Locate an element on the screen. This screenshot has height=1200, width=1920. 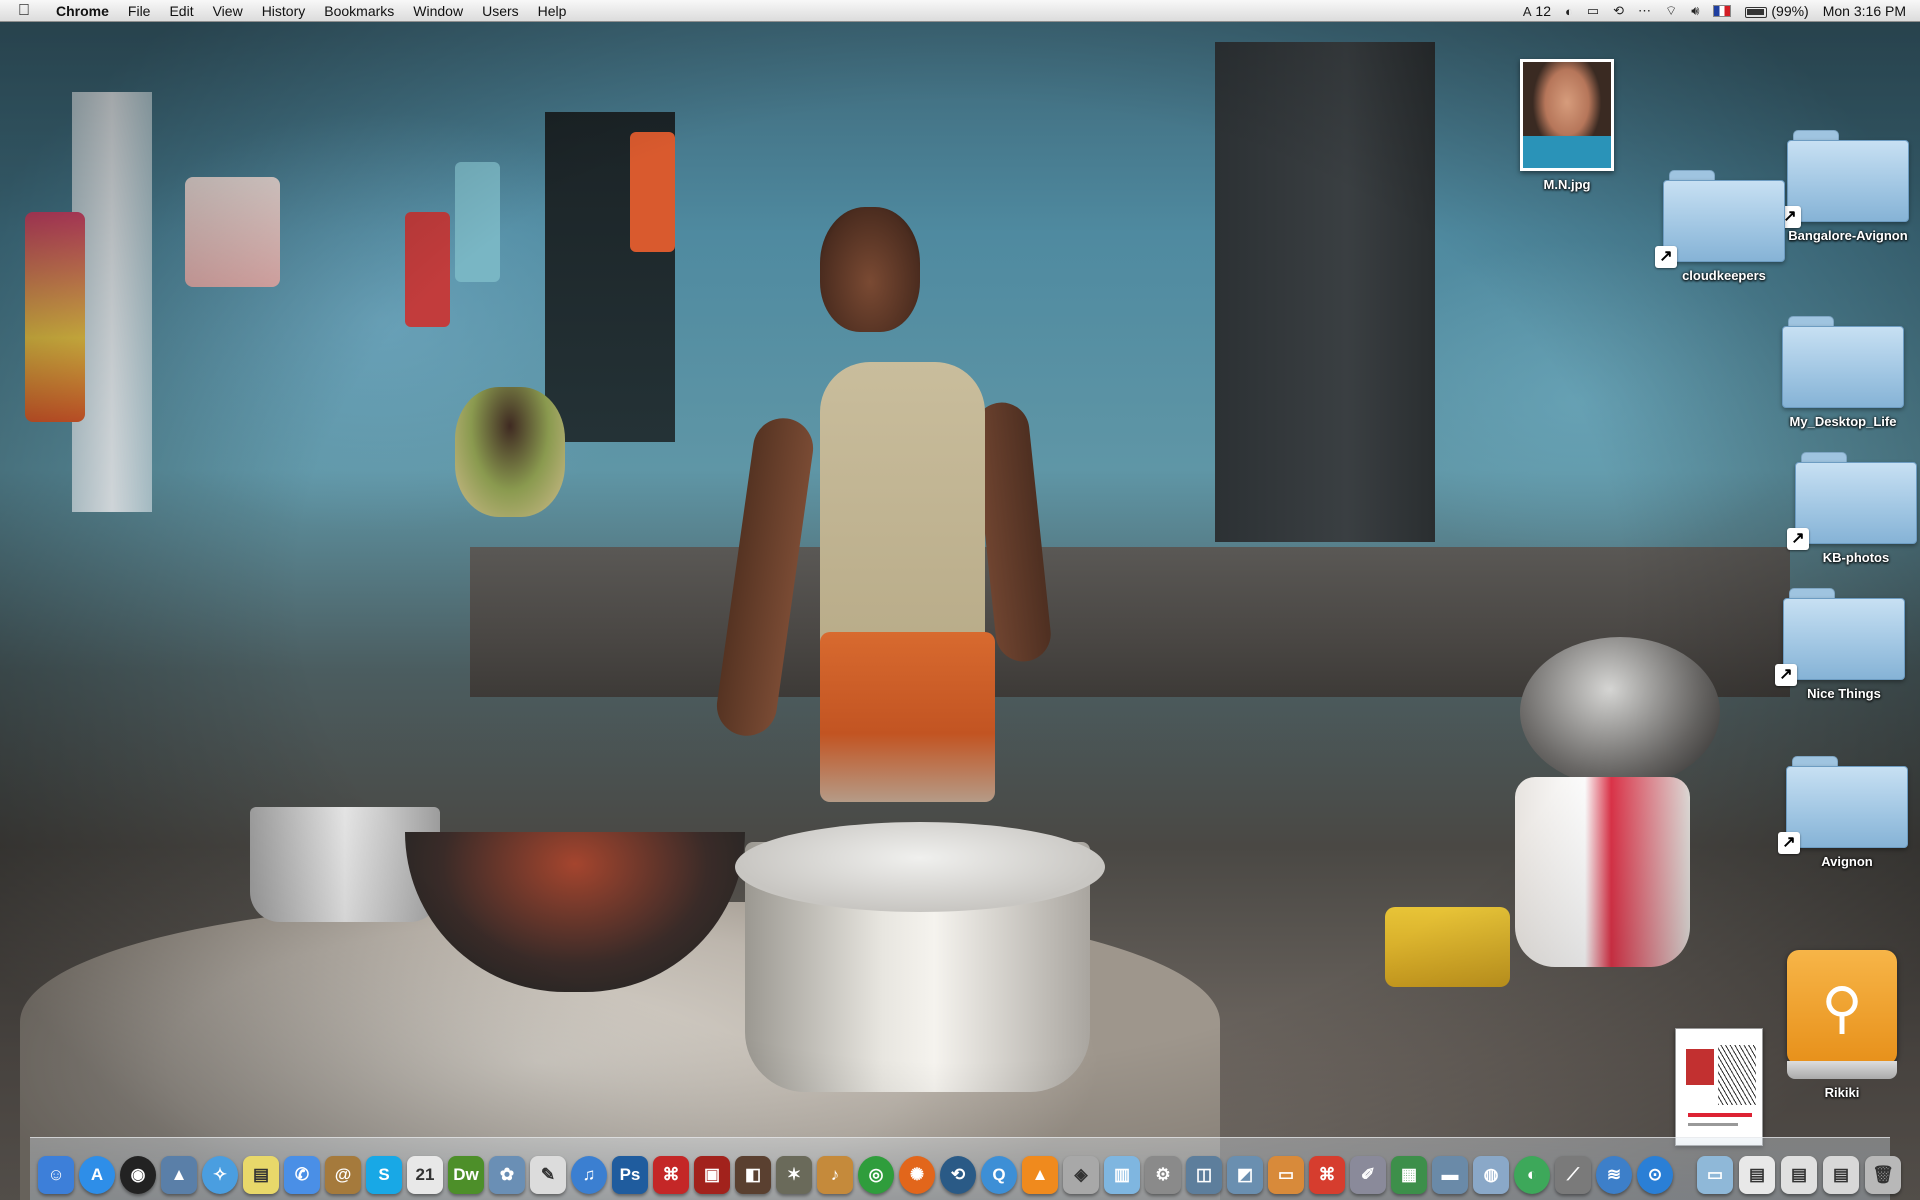
numbers-icon: ▦ is located at coordinates (1409, 1175).